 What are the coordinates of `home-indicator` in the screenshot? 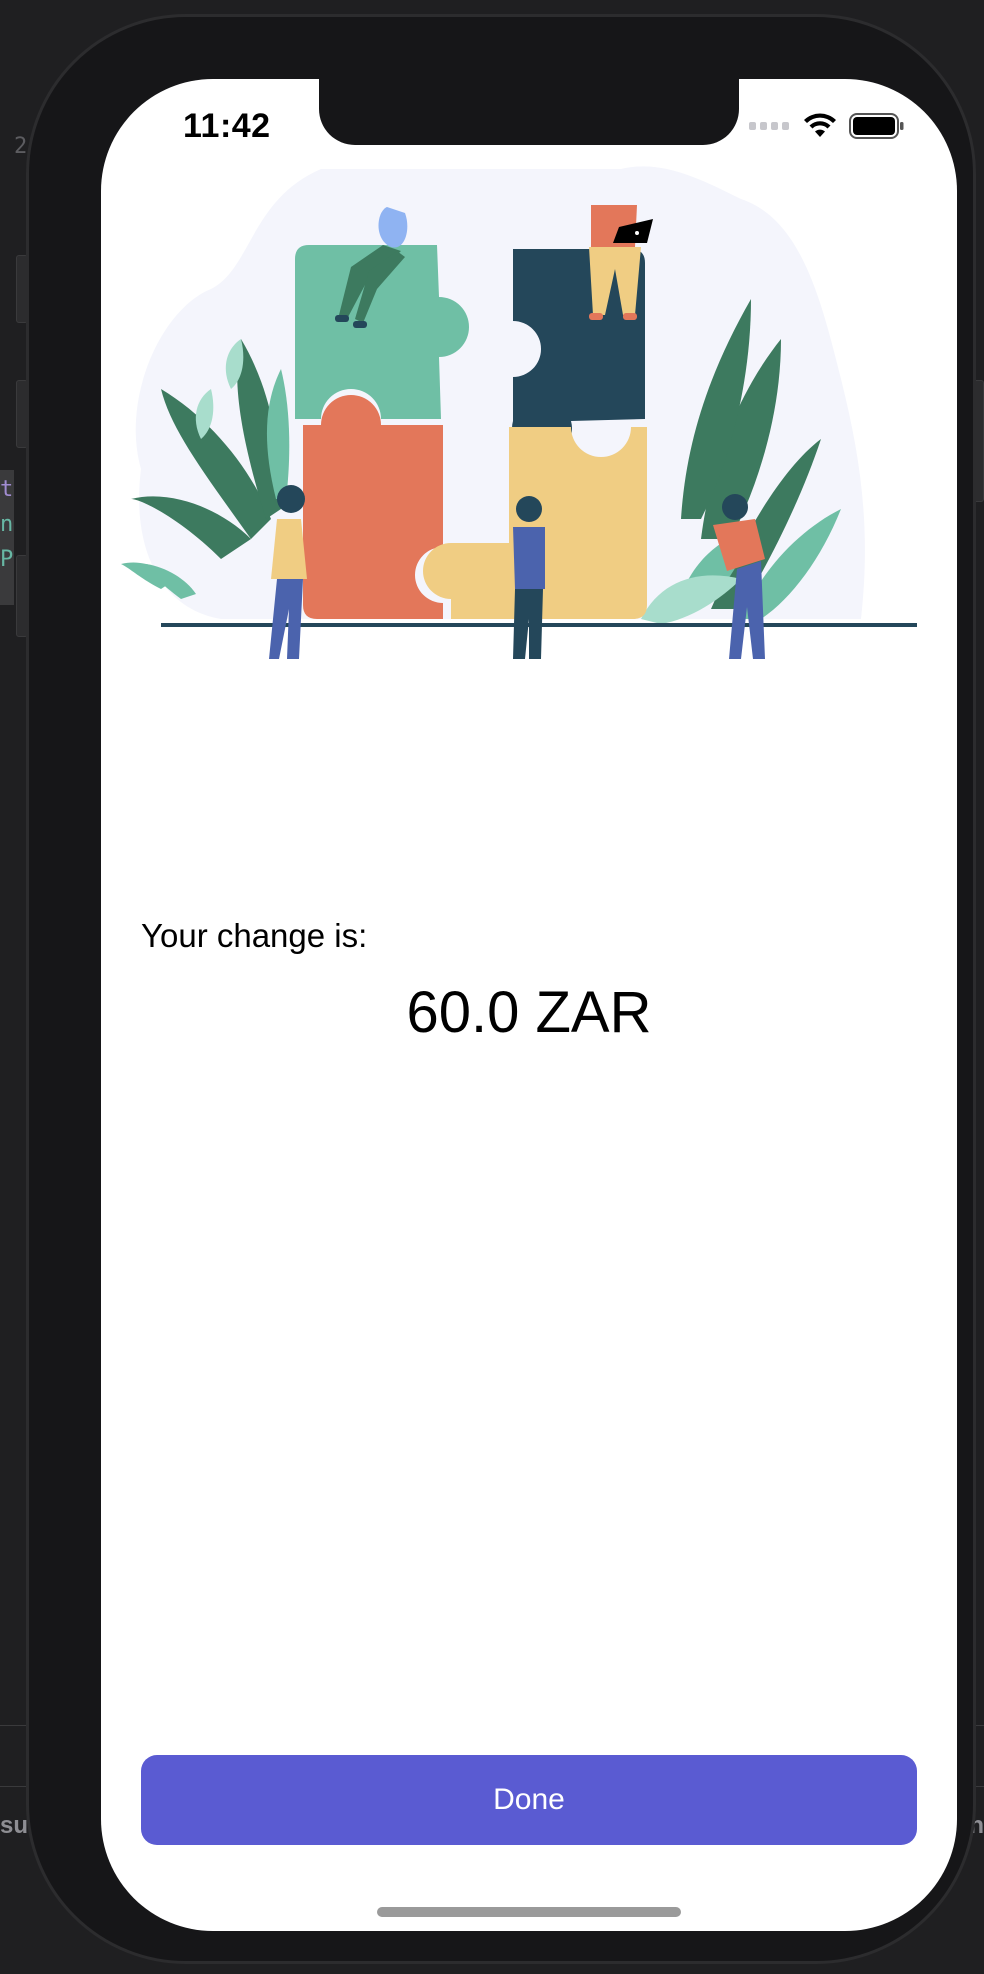 It's located at (529, 1912).